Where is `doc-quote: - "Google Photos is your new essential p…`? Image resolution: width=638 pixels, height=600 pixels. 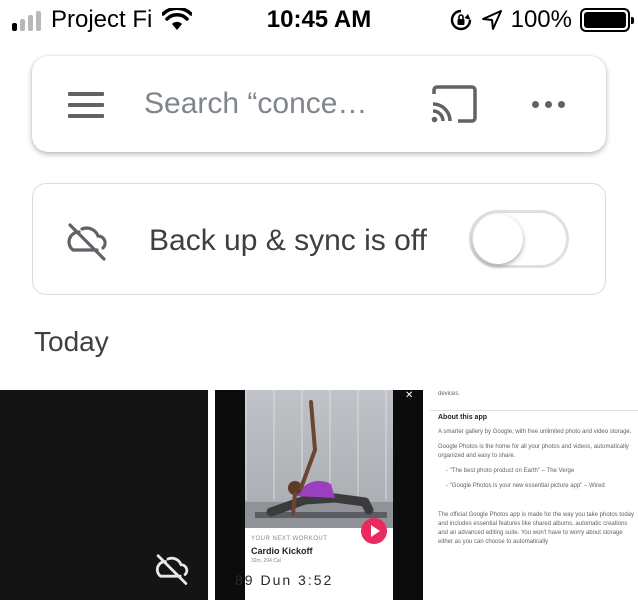
doc-quote: - "Google Photos is your new essential p… is located at coordinates (525, 486).